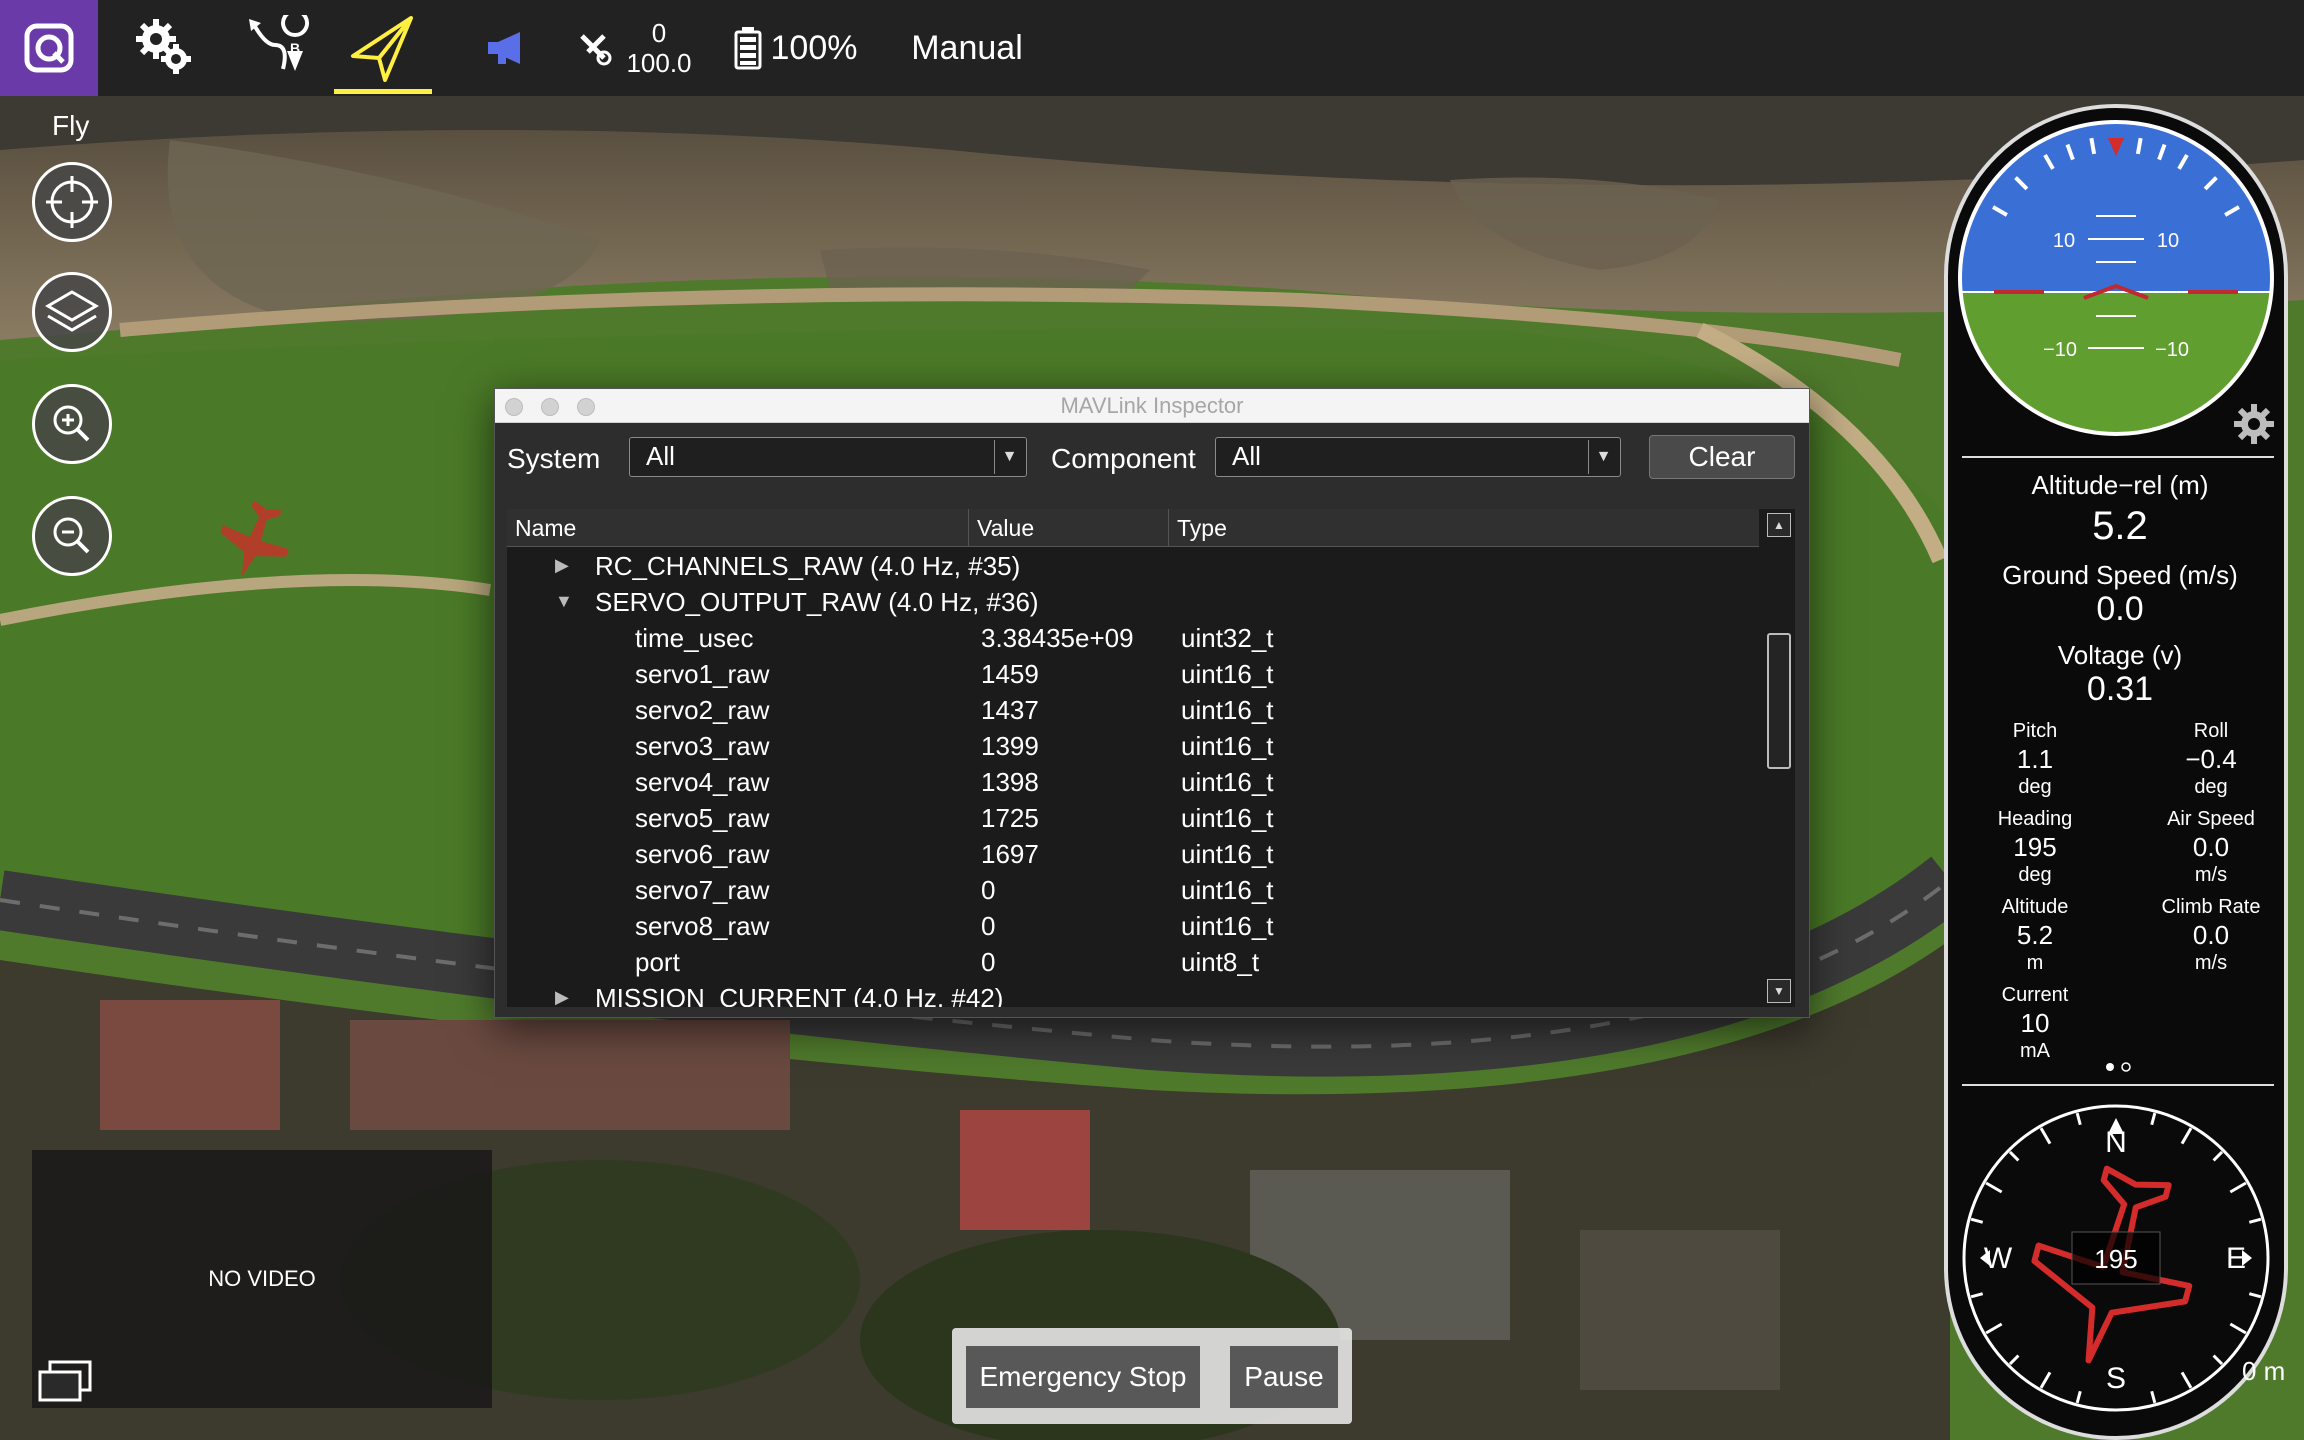  I want to click on svg-text: B, so click(295, 48).